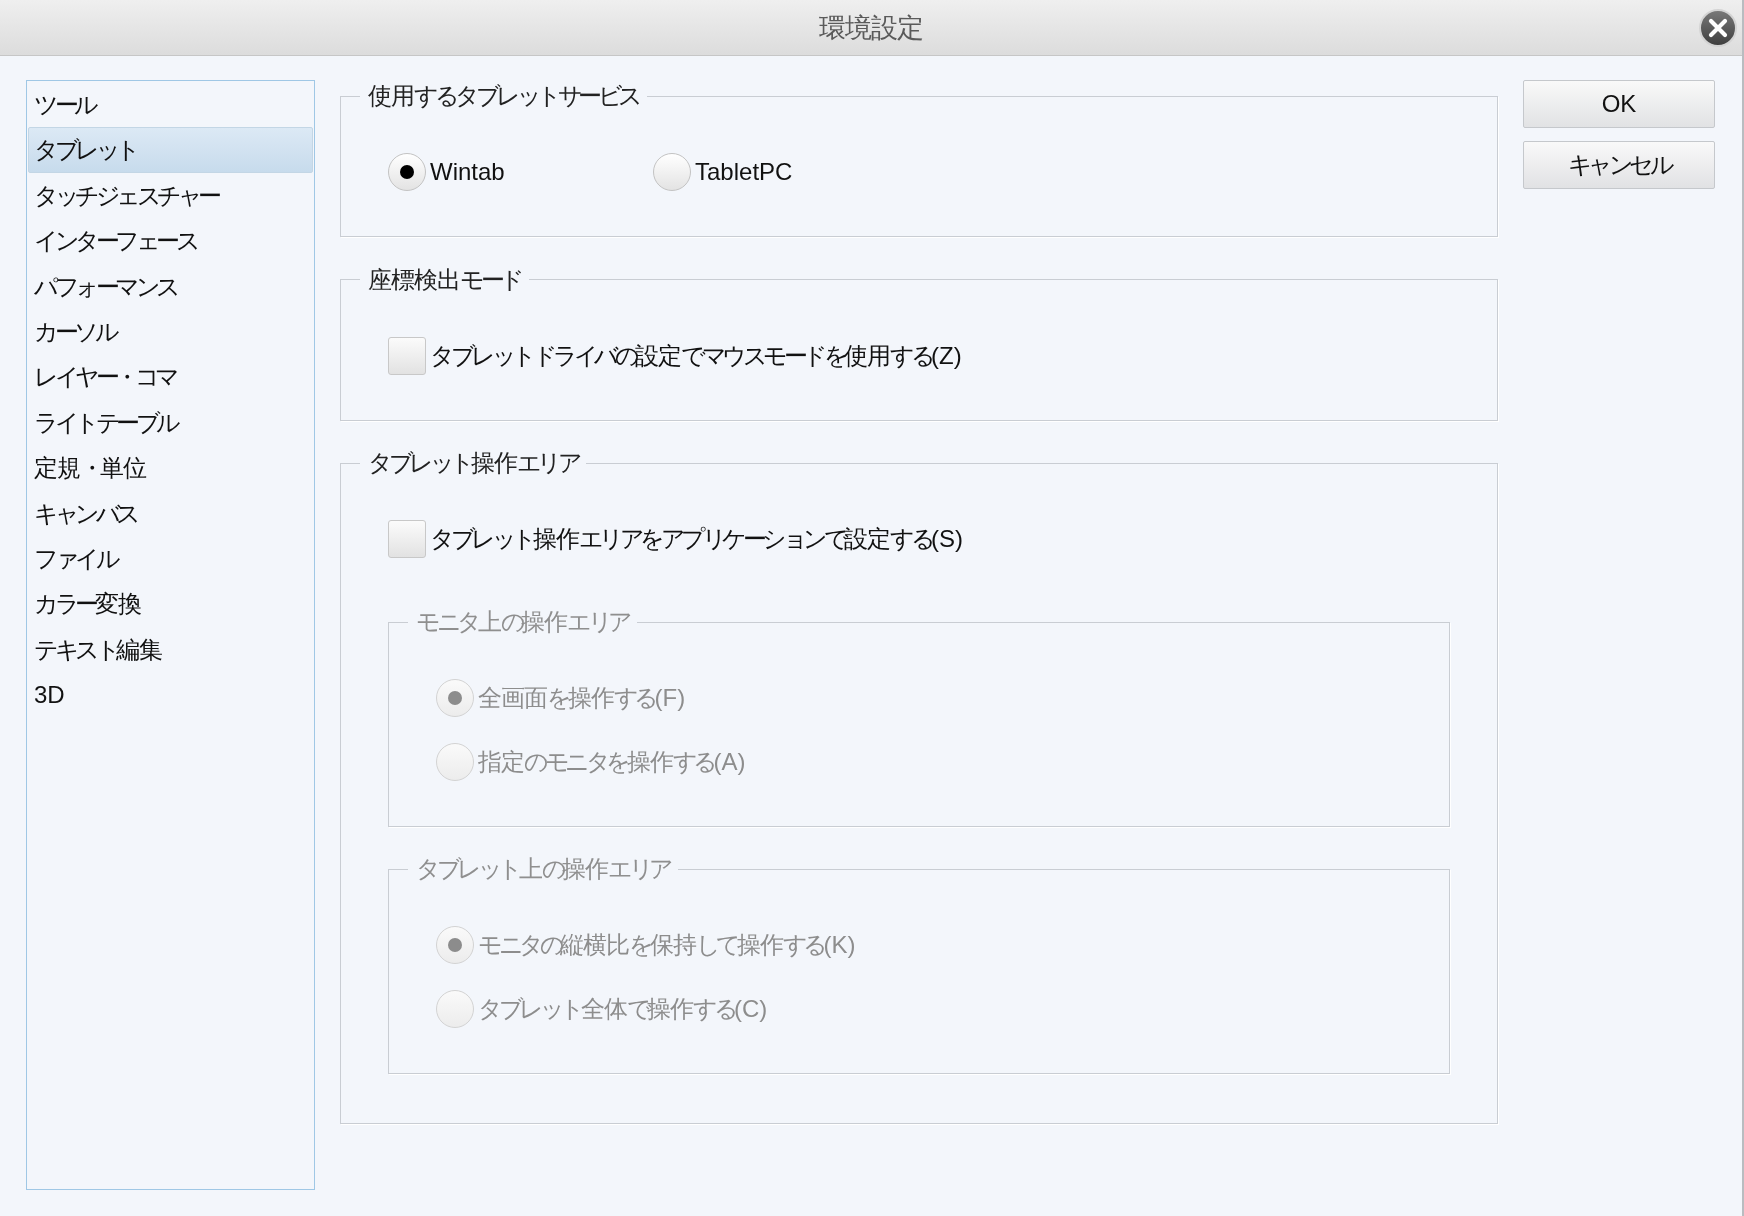 The height and width of the screenshot is (1216, 1744). I want to click on category-item: ファイル, so click(170, 558).